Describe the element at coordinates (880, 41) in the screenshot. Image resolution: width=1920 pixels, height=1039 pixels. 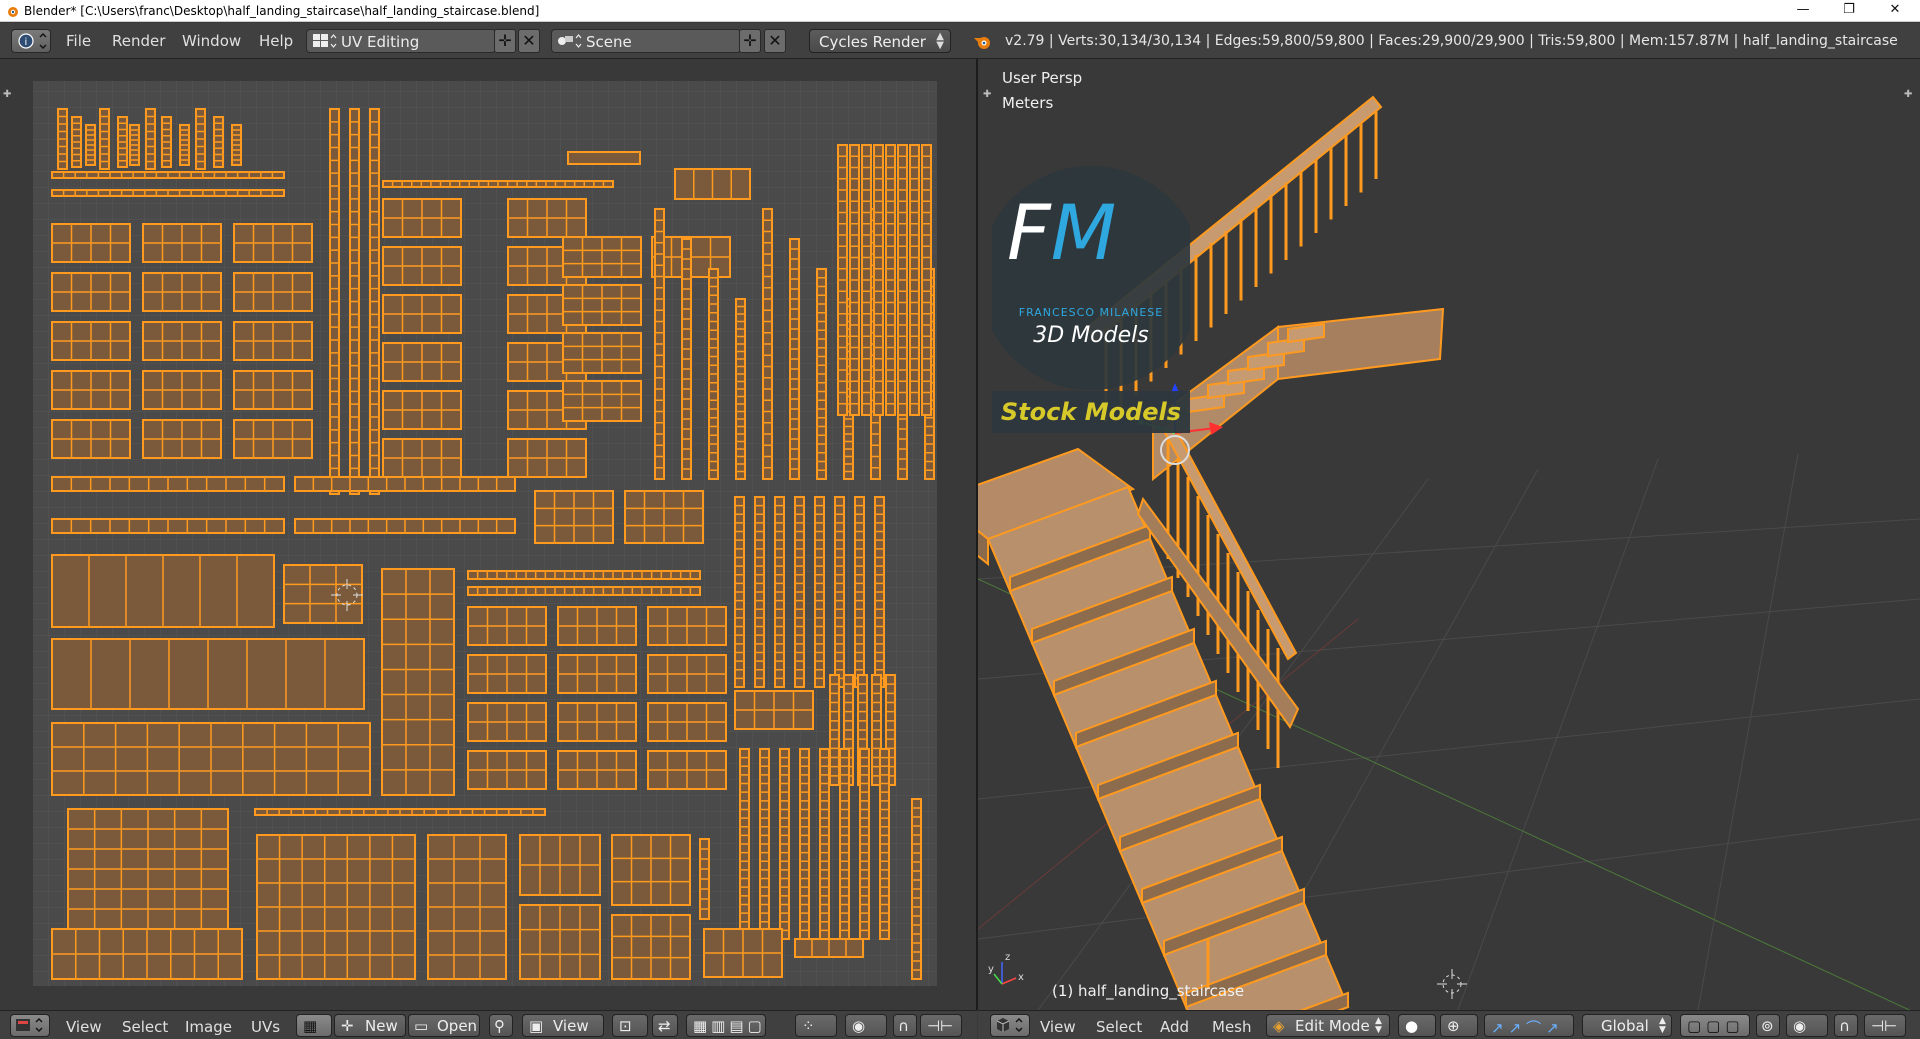
I see `render-engine-dropdown: Cycles Render ▲ ▼` at that location.